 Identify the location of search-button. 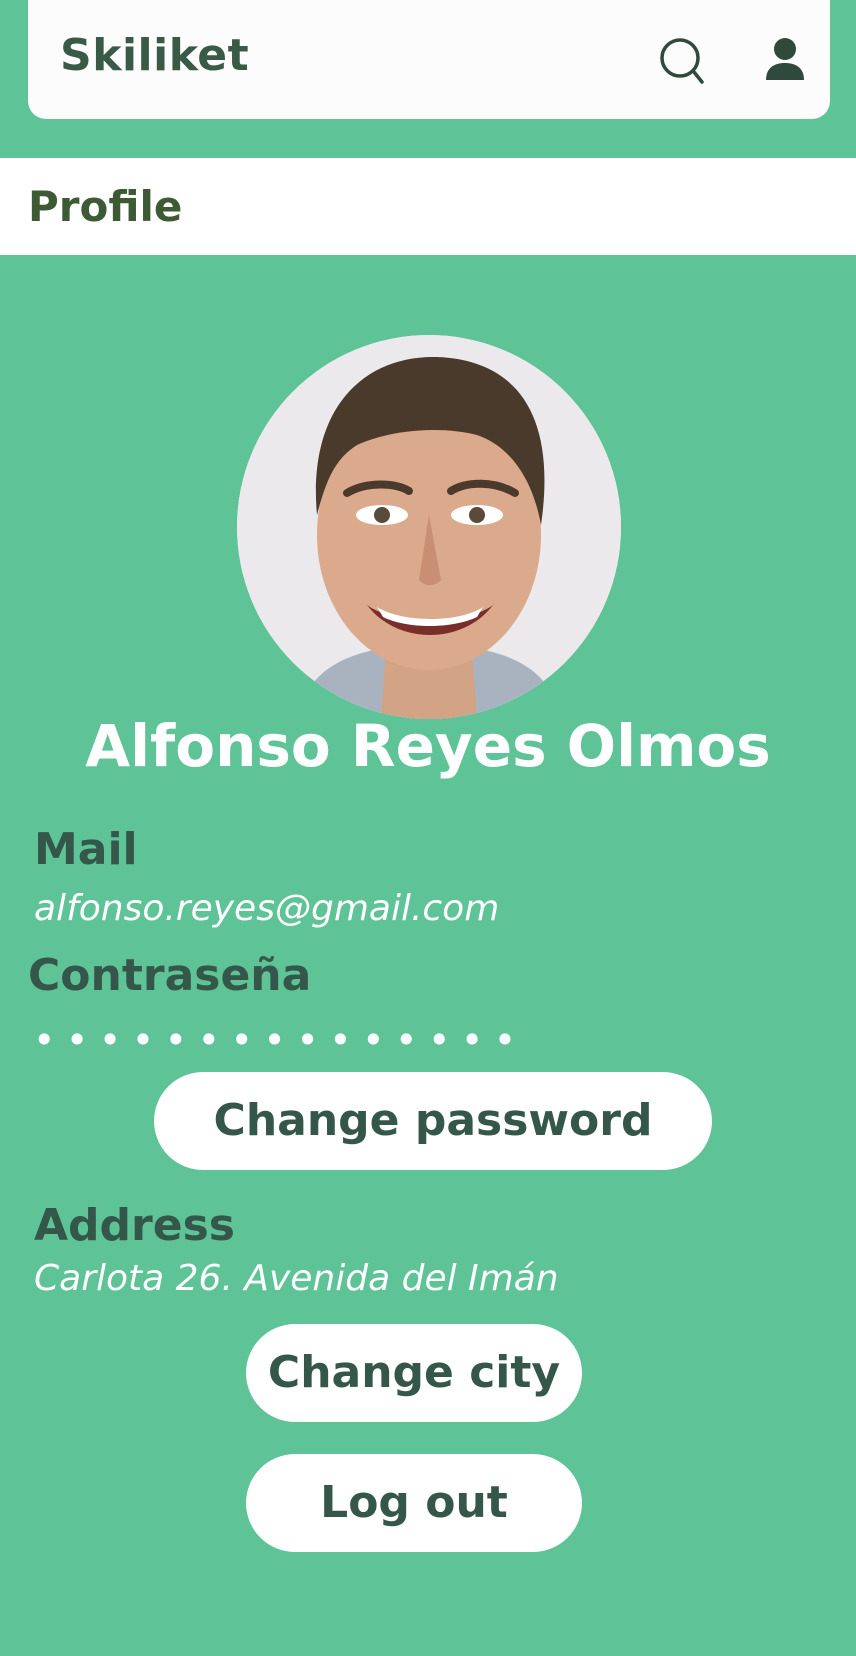
(683, 61).